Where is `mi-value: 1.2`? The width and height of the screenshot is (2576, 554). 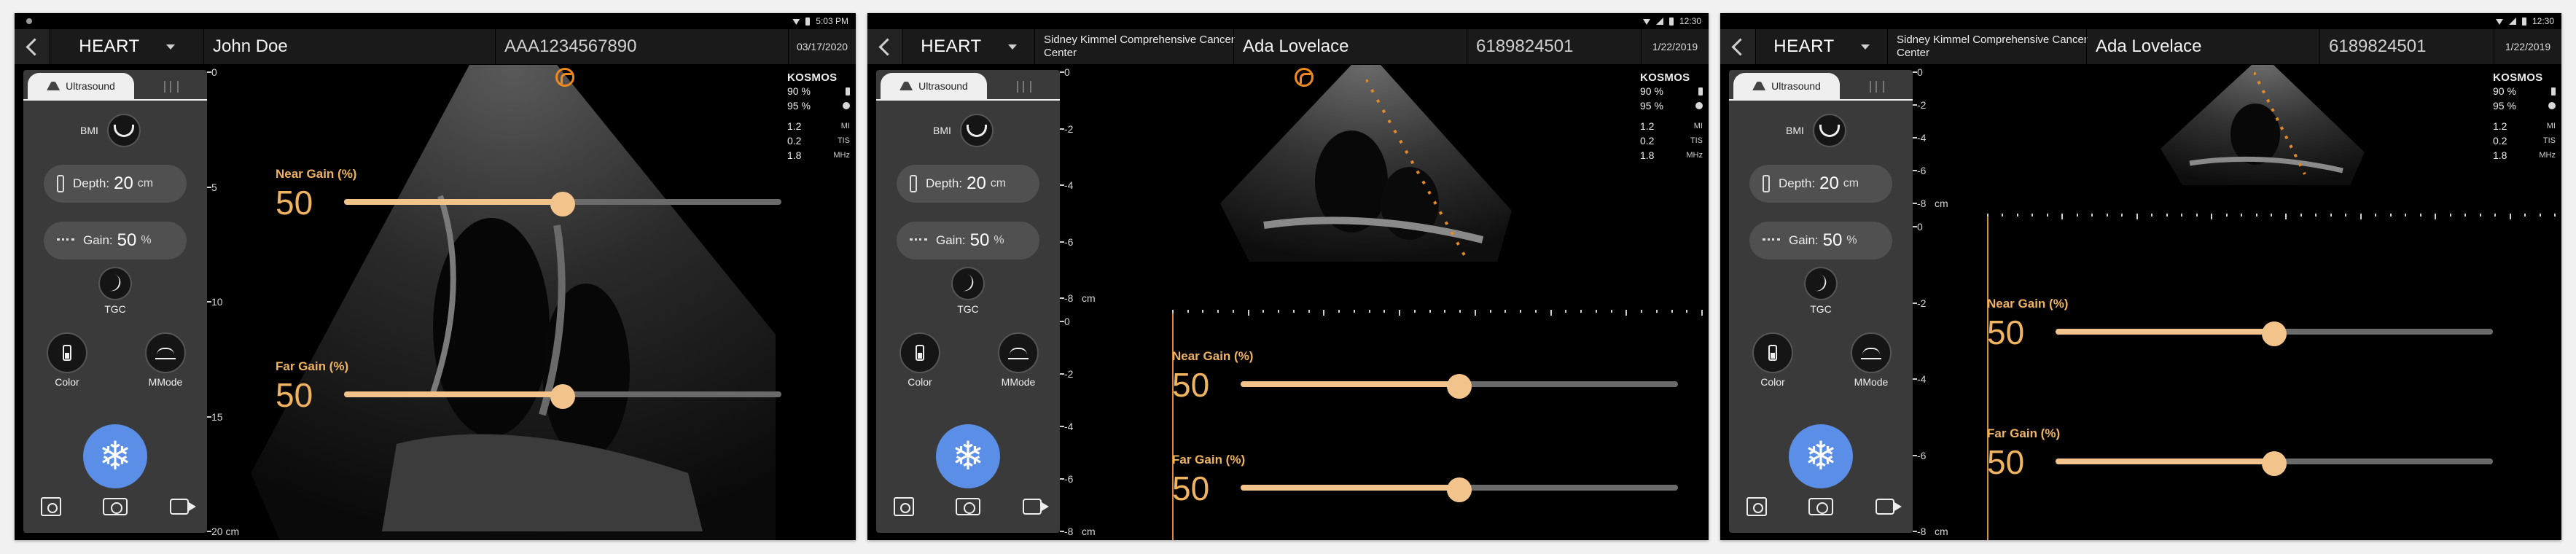
mi-value: 1.2 is located at coordinates (1647, 126).